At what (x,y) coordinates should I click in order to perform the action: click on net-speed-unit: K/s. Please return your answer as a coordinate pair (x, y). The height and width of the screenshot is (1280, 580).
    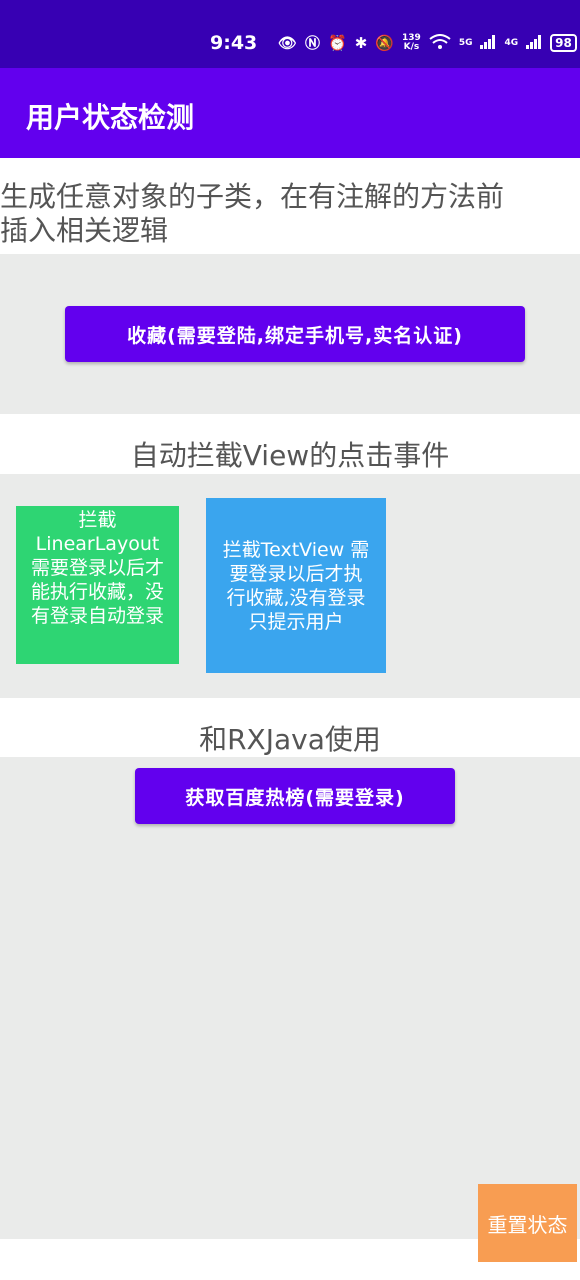
    Looking at the image, I should click on (411, 47).